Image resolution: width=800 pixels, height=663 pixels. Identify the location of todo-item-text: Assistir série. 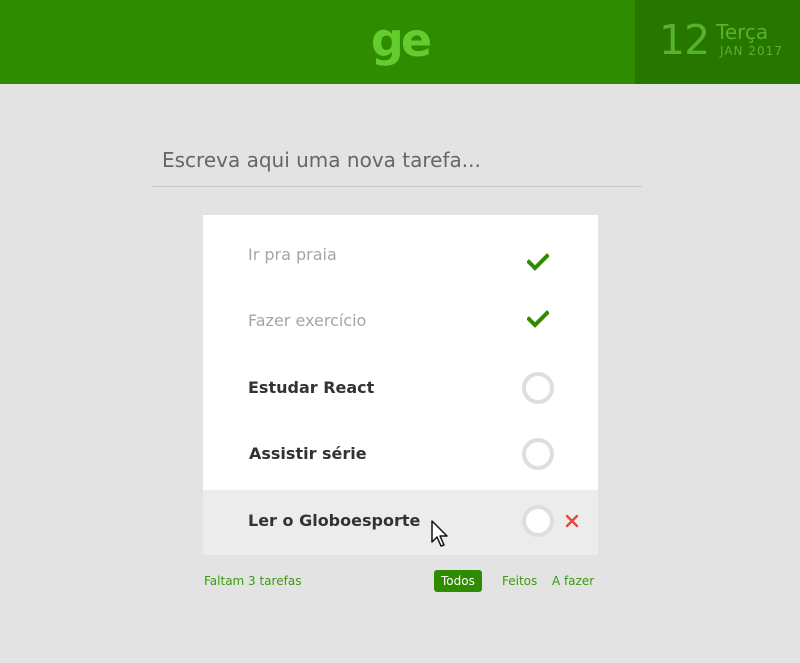
(308, 453).